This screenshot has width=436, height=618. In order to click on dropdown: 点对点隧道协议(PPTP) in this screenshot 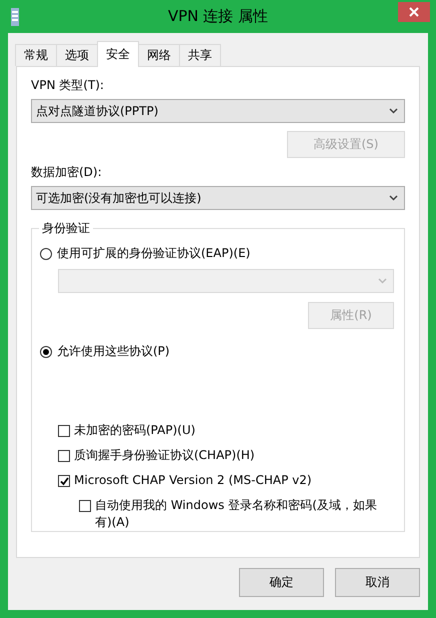, I will do `click(218, 111)`.